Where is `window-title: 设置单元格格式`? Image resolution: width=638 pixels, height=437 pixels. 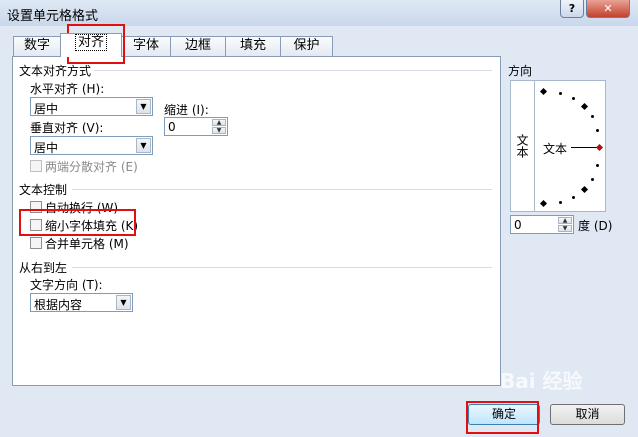
window-title: 设置单元格格式 is located at coordinates (53, 16).